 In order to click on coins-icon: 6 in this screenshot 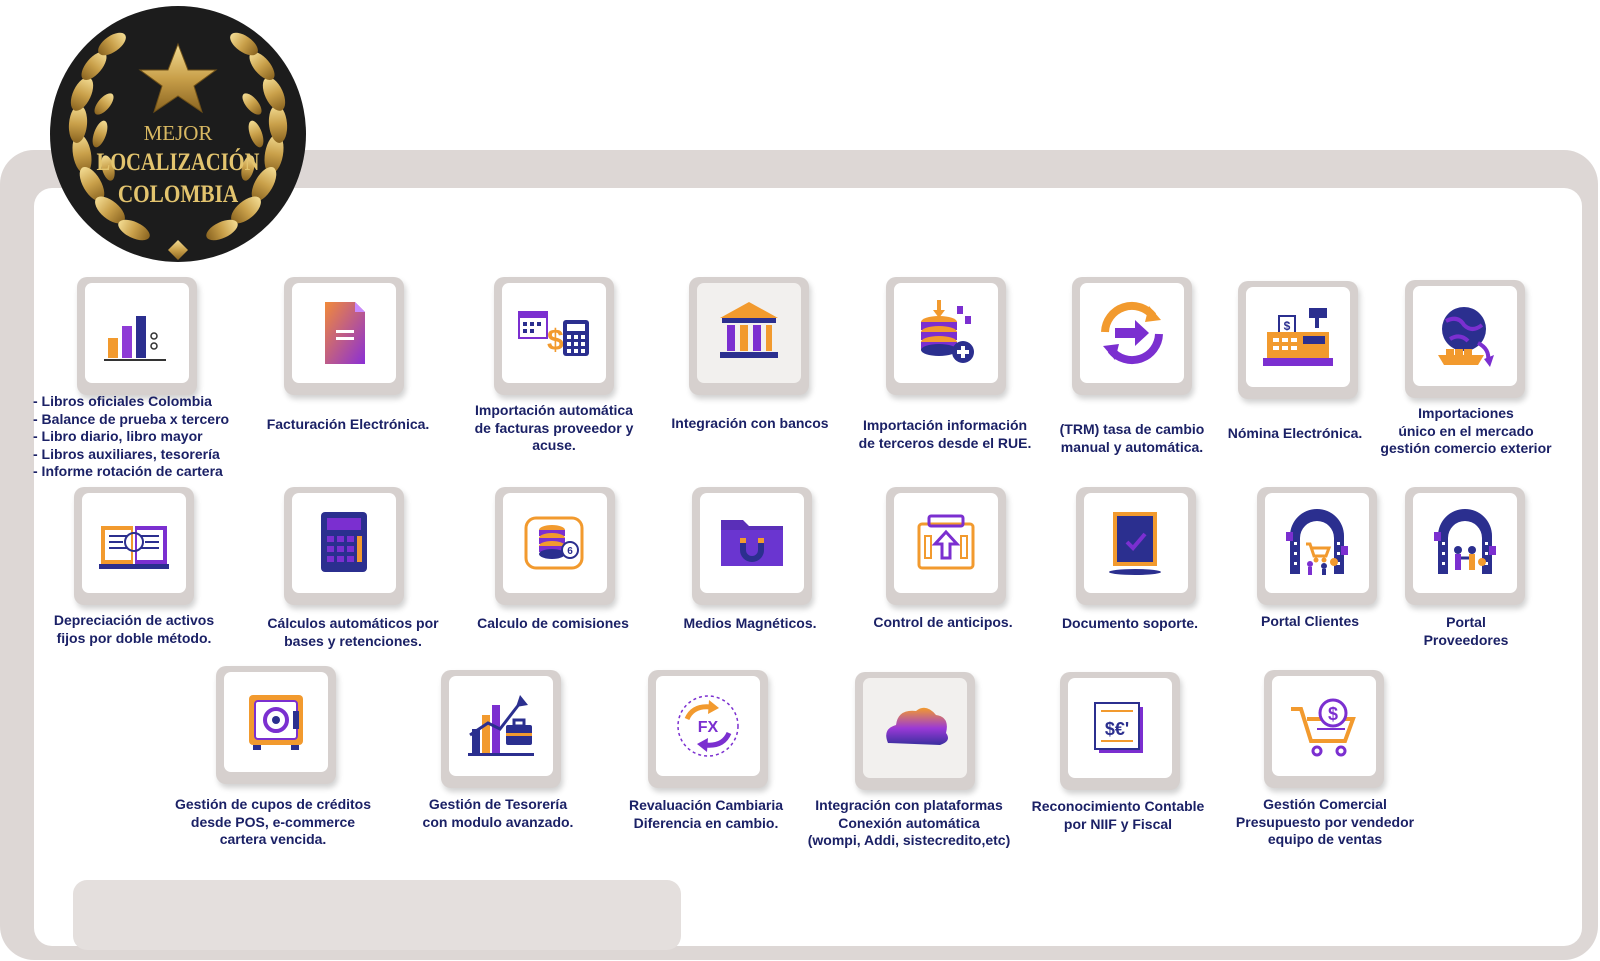, I will do `click(554, 543)`.